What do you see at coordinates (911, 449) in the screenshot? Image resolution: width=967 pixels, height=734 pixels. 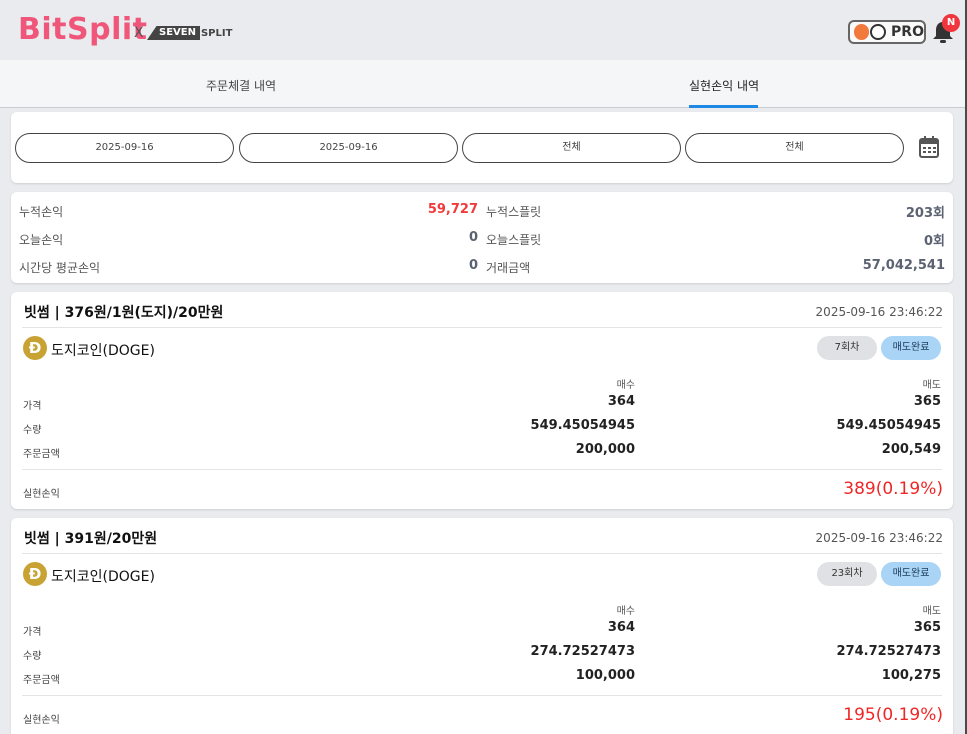 I see `sell-amount: 200,549` at bounding box center [911, 449].